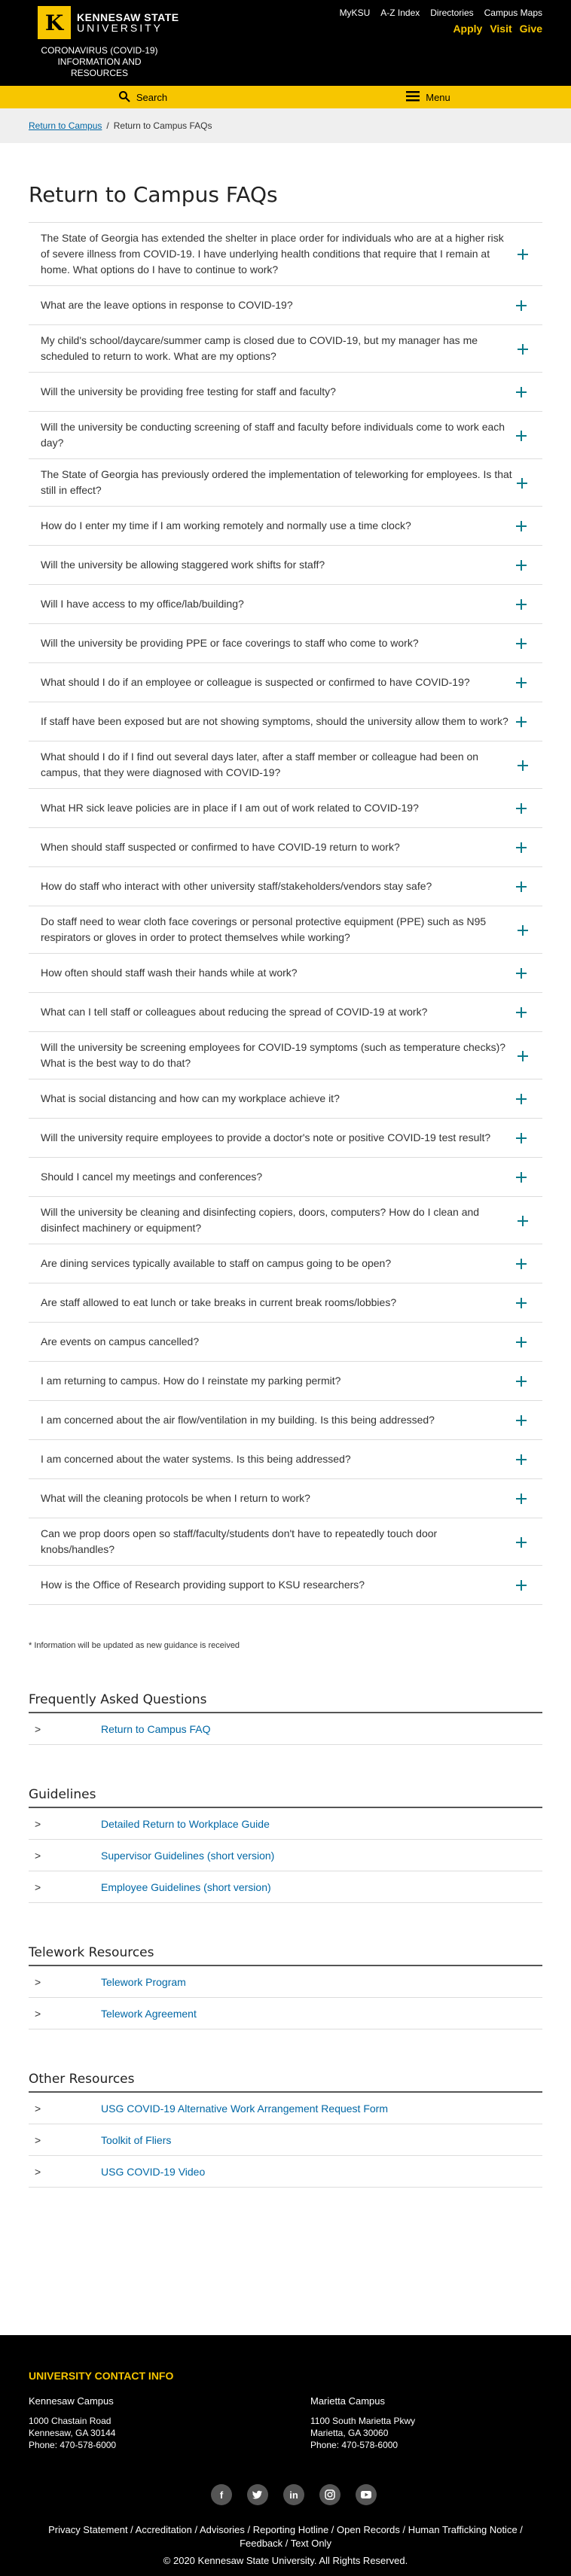 The width and height of the screenshot is (571, 2576). What do you see at coordinates (285, 1856) in the screenshot?
I see `resource-link-row: > Supervisor Guidelines (short version)` at bounding box center [285, 1856].